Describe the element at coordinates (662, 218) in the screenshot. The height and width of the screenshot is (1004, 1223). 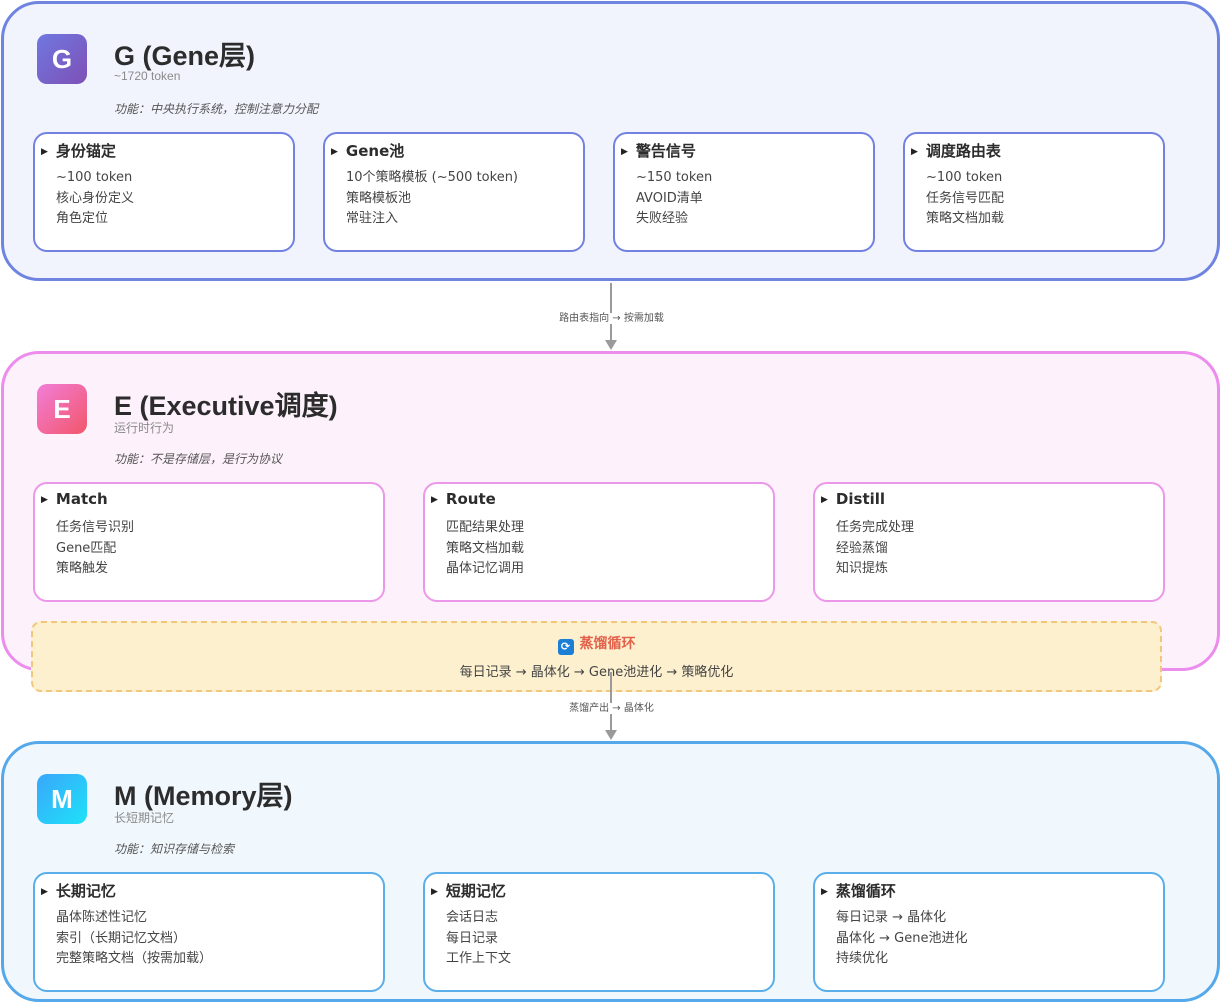
I see `card-line: 失败经验` at that location.